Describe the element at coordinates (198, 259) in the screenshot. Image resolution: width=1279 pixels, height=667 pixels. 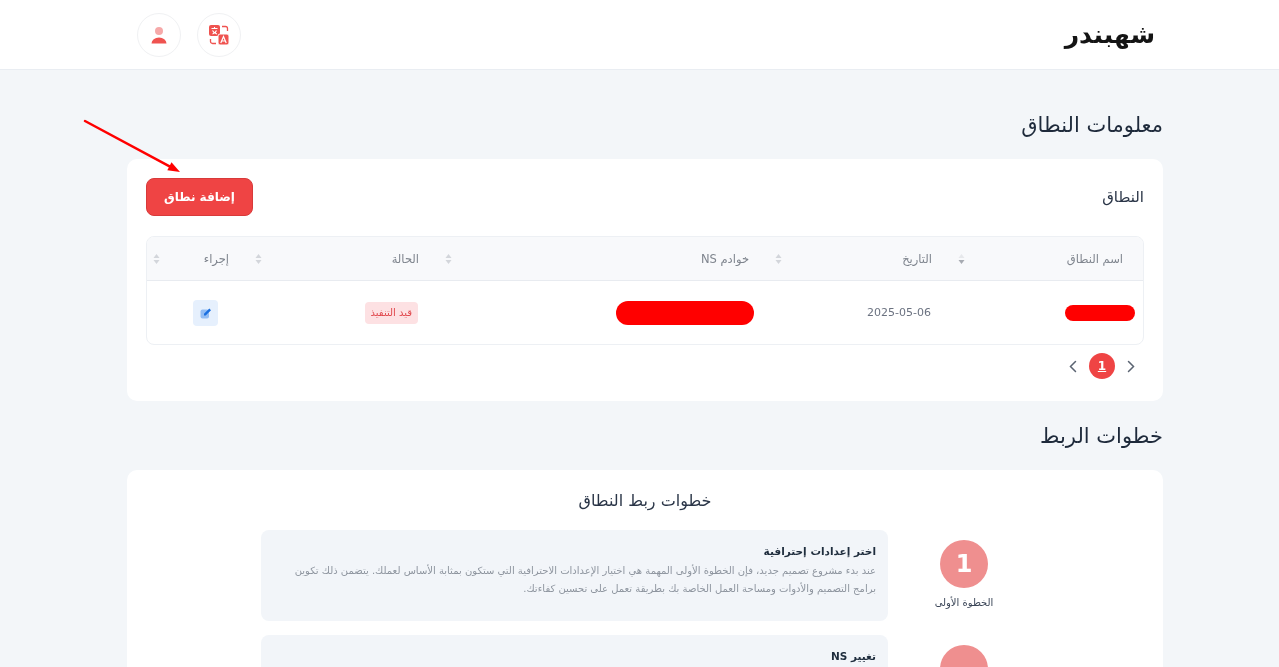
I see `column-header: إجراء` at that location.